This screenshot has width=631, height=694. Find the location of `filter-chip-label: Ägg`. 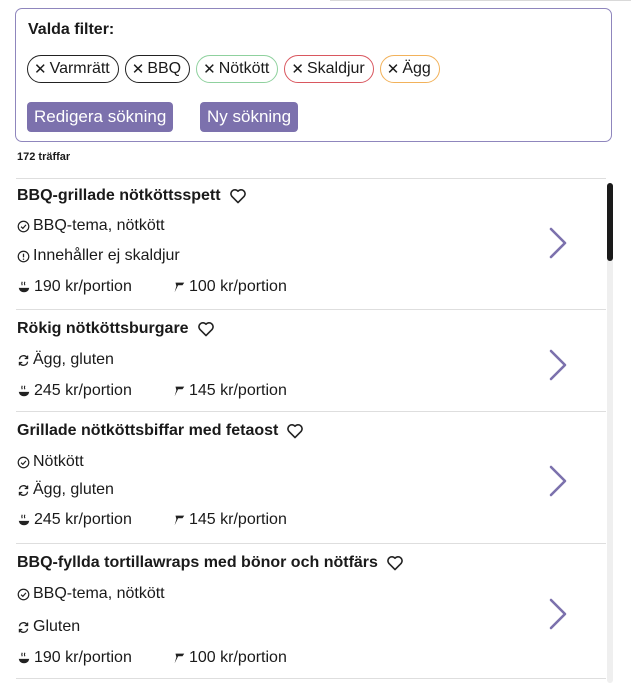

filter-chip-label: Ägg is located at coordinates (416, 68).